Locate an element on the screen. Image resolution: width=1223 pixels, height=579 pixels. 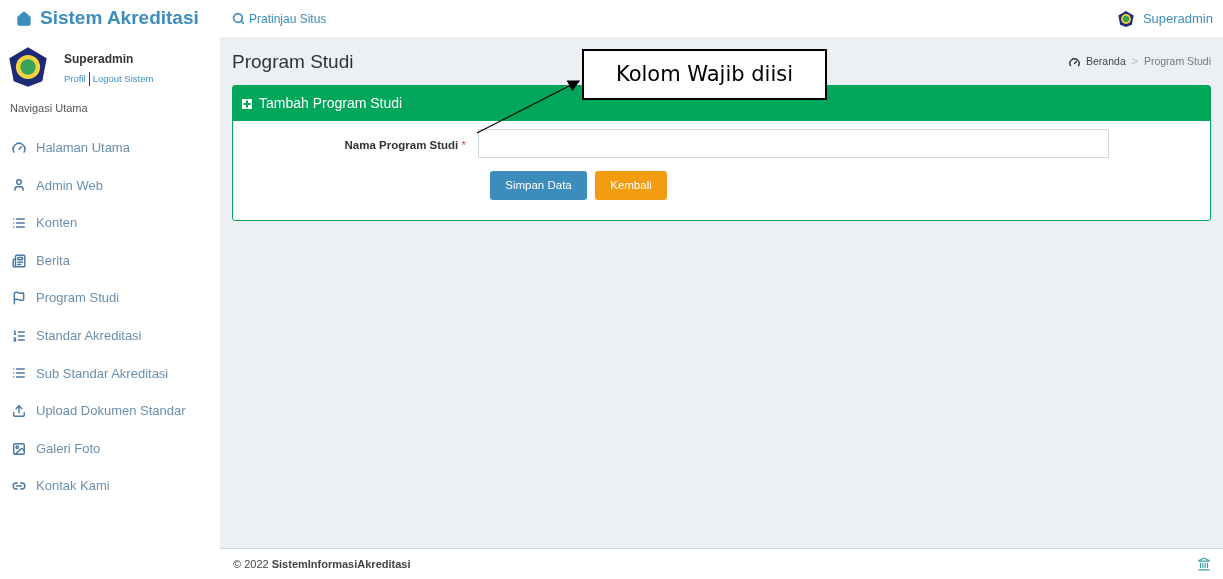
panel-title: Tambah Program Studi is located at coordinates (331, 103).